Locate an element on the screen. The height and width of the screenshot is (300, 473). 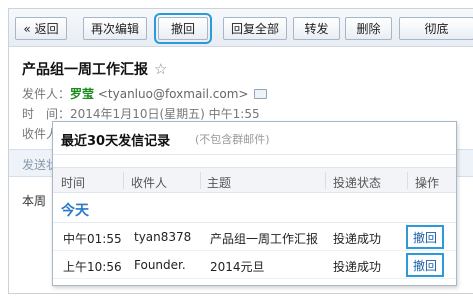
popup-title: 最近30天发信记录 is located at coordinates (116, 141).